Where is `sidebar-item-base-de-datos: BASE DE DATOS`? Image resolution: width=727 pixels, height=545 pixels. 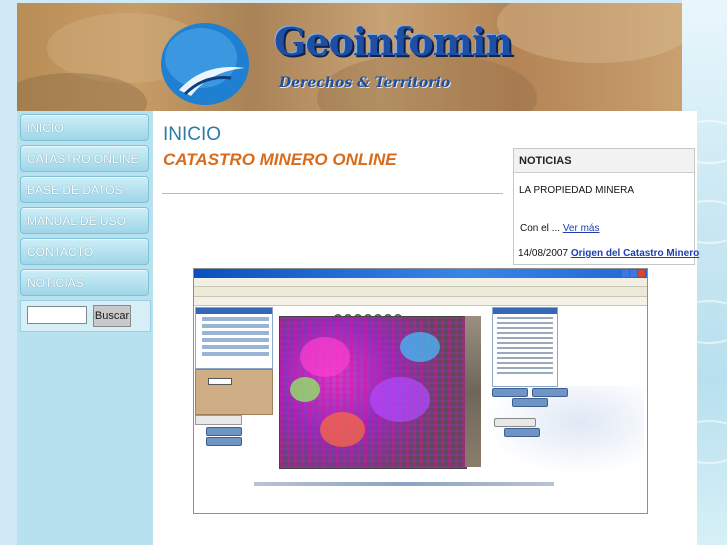
sidebar-item-base-de-datos: BASE DE DATOS is located at coordinates (84, 189).